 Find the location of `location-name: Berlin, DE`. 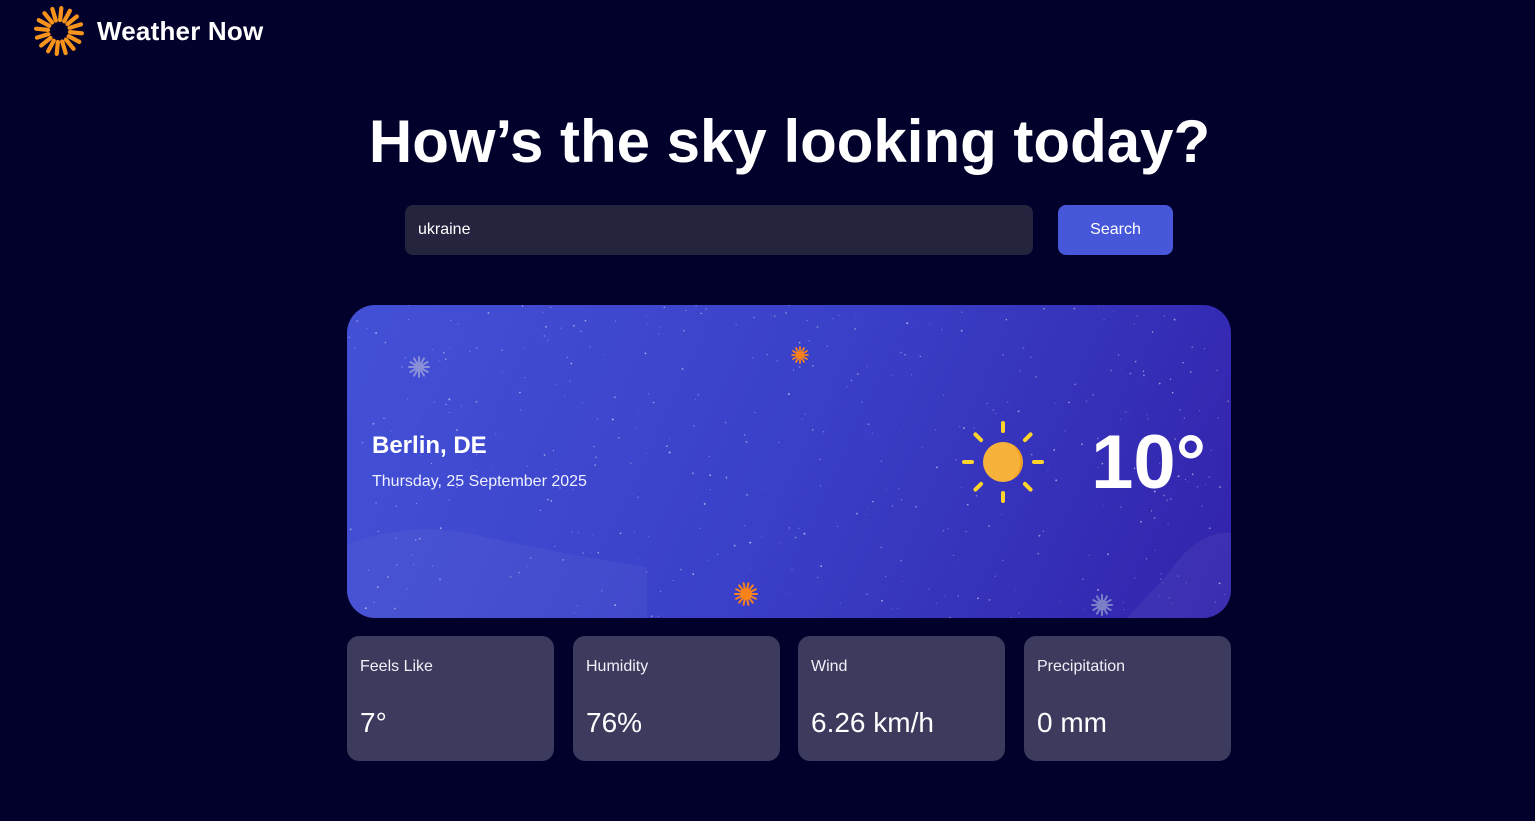

location-name: Berlin, DE is located at coordinates (429, 445).